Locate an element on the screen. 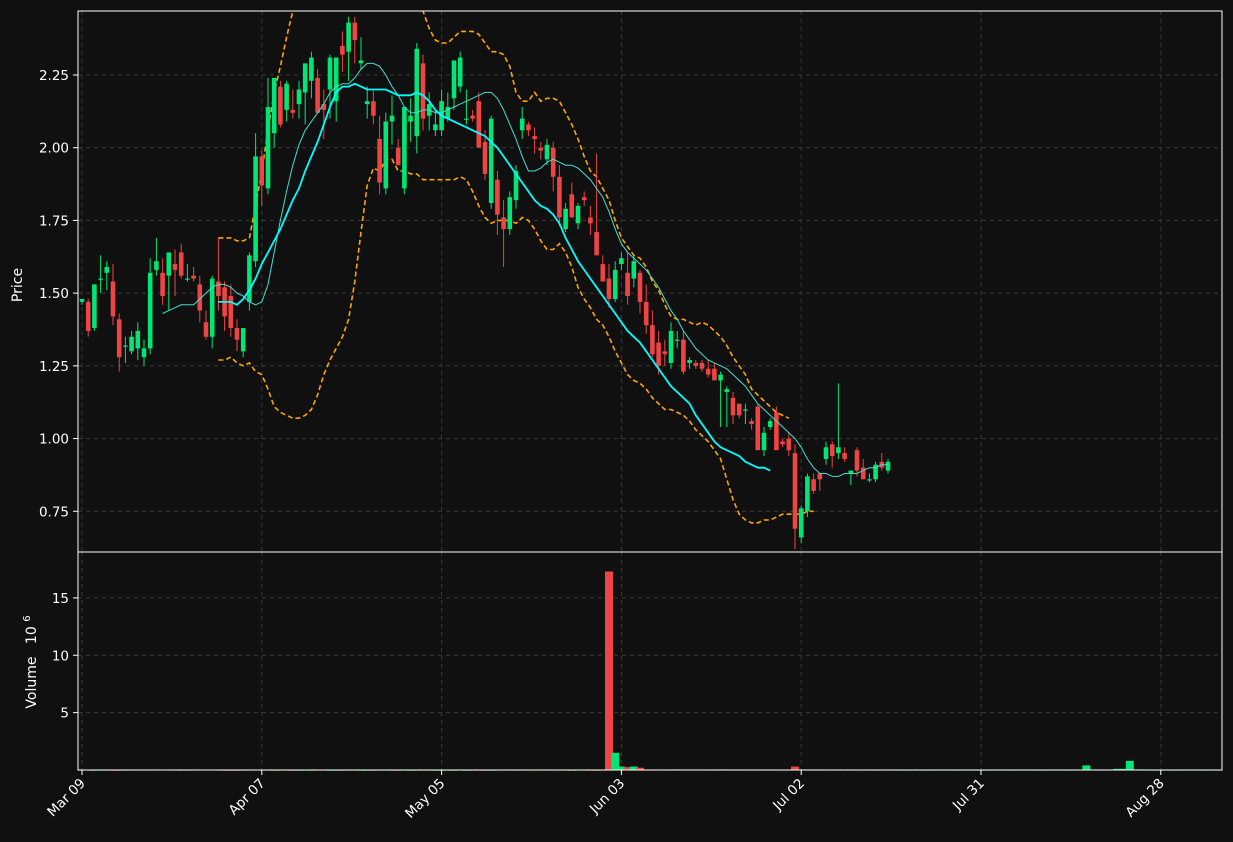 This screenshot has height=842, width=1233. volume-multiplier-exponent: 6 is located at coordinates (27, 618).